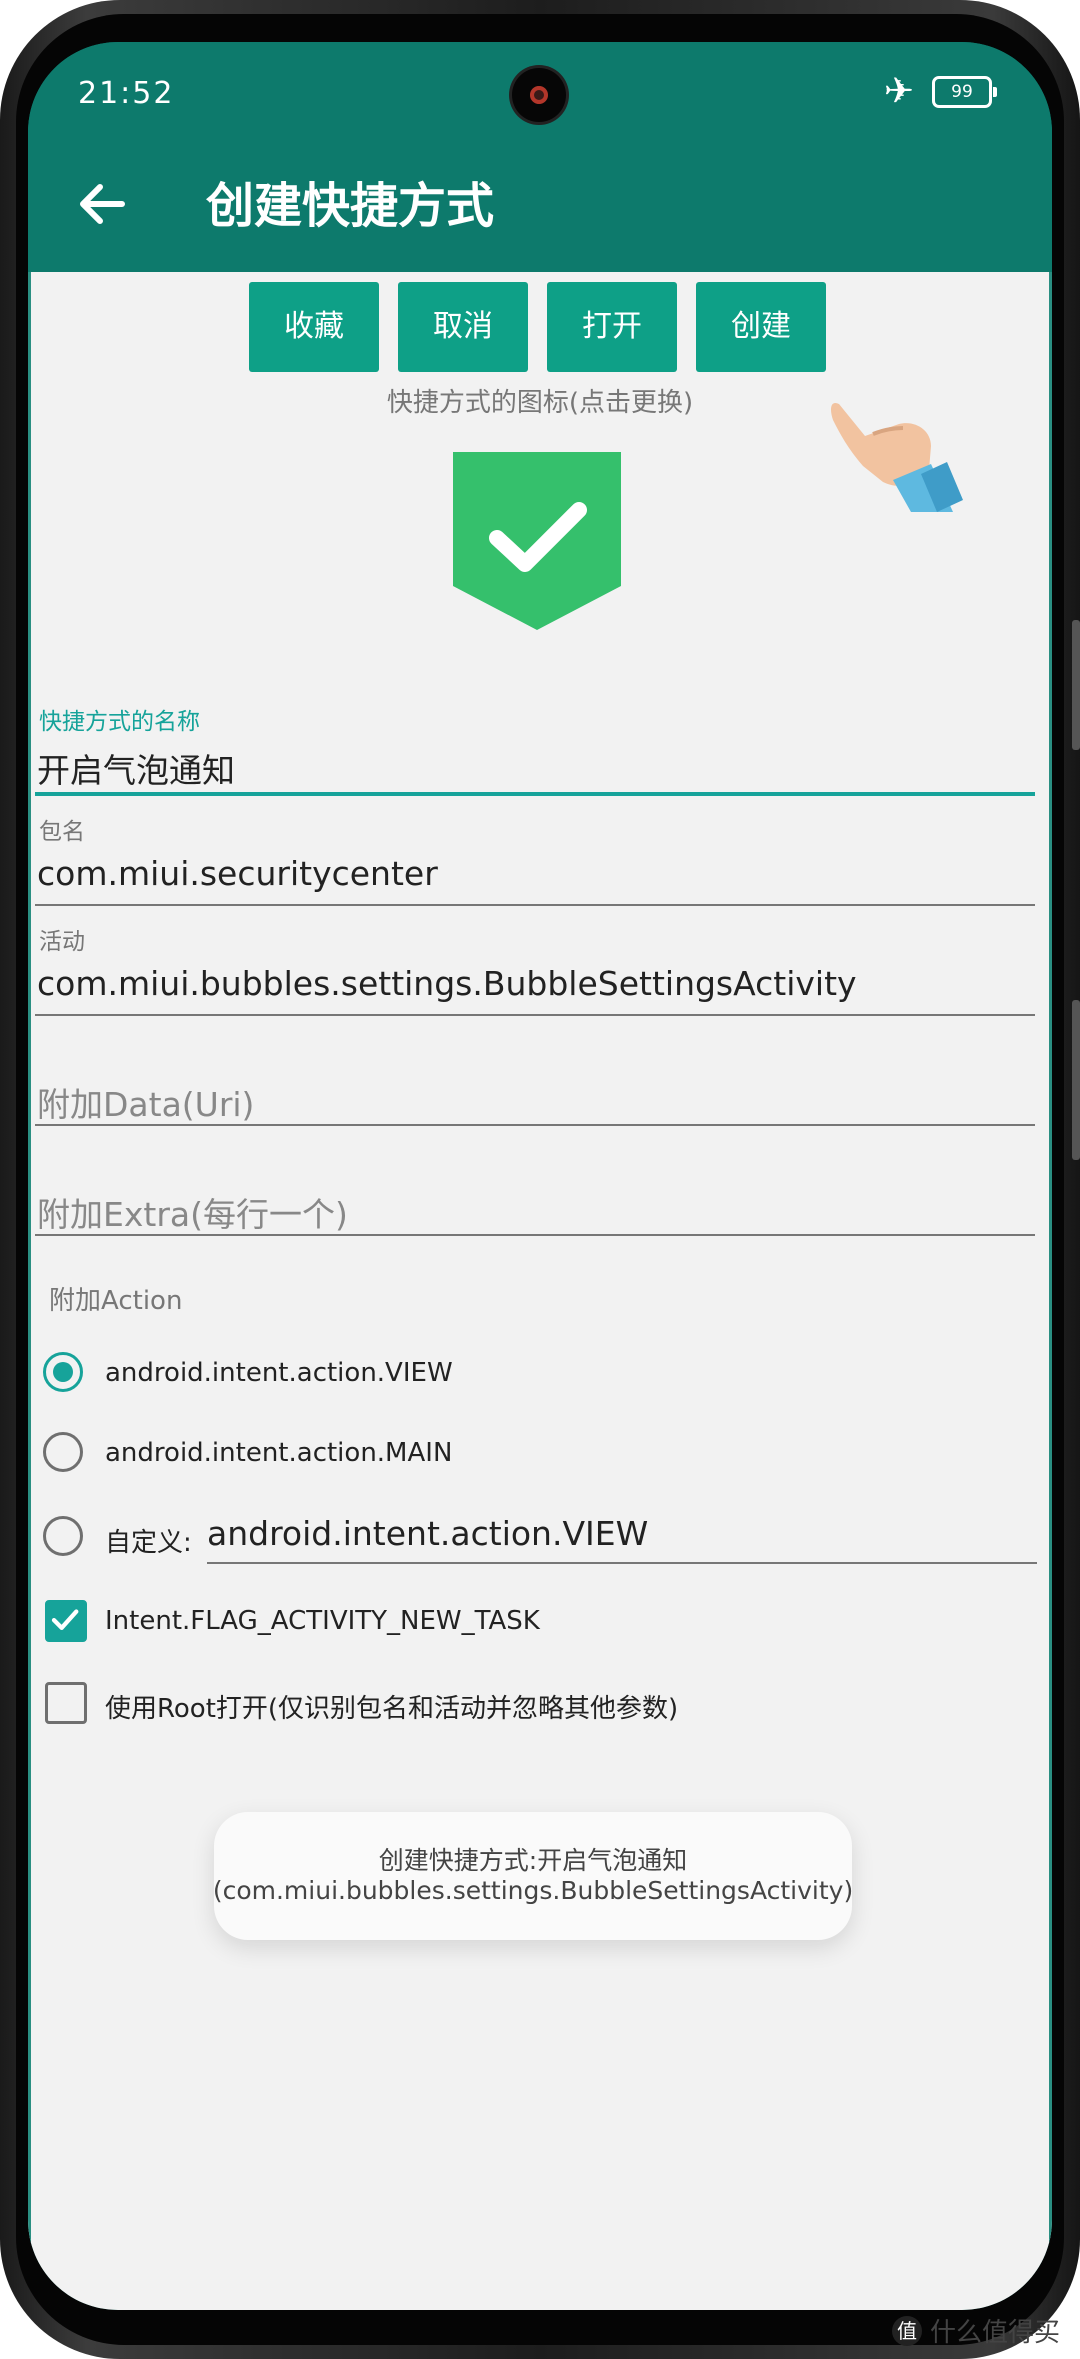 Image resolution: width=1080 pixels, height=2359 pixels. What do you see at coordinates (116, 1301) in the screenshot?
I see `action-section-label: 附加Action` at bounding box center [116, 1301].